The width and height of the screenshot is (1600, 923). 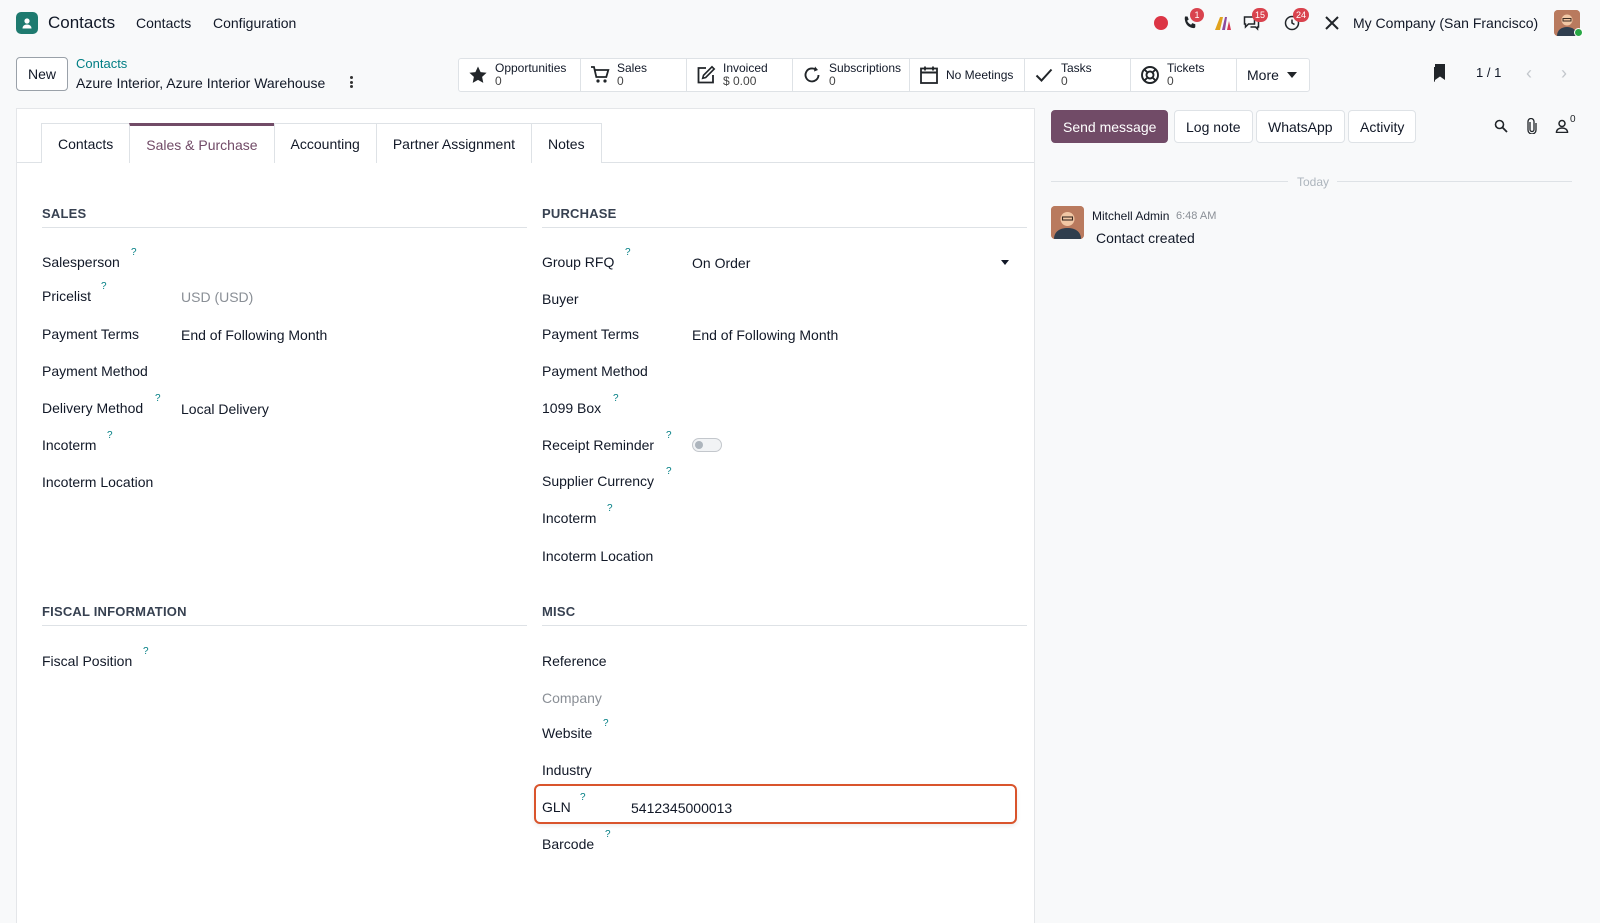 I want to click on refresh-icon, so click(x=812, y=75).